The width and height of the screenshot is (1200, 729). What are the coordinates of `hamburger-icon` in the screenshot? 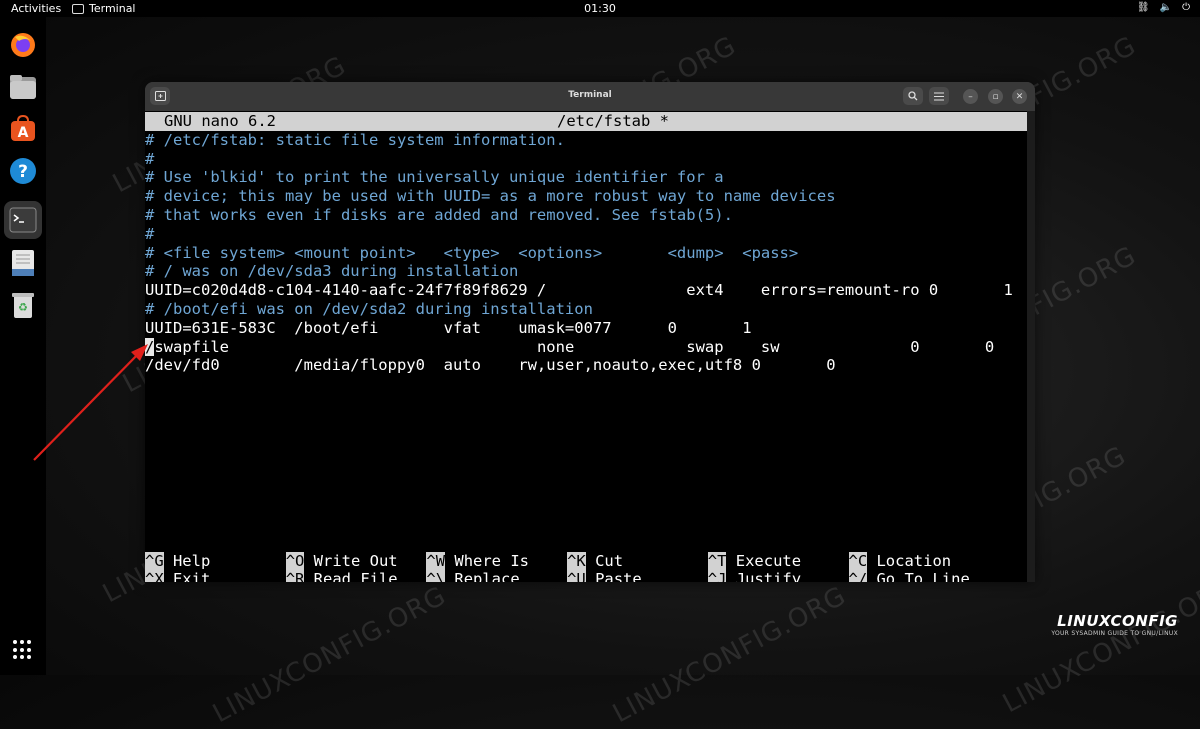 It's located at (939, 96).